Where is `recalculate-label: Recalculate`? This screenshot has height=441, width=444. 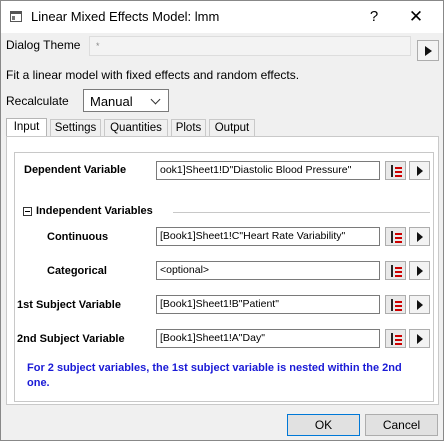
recalculate-label: Recalculate is located at coordinates (37, 101).